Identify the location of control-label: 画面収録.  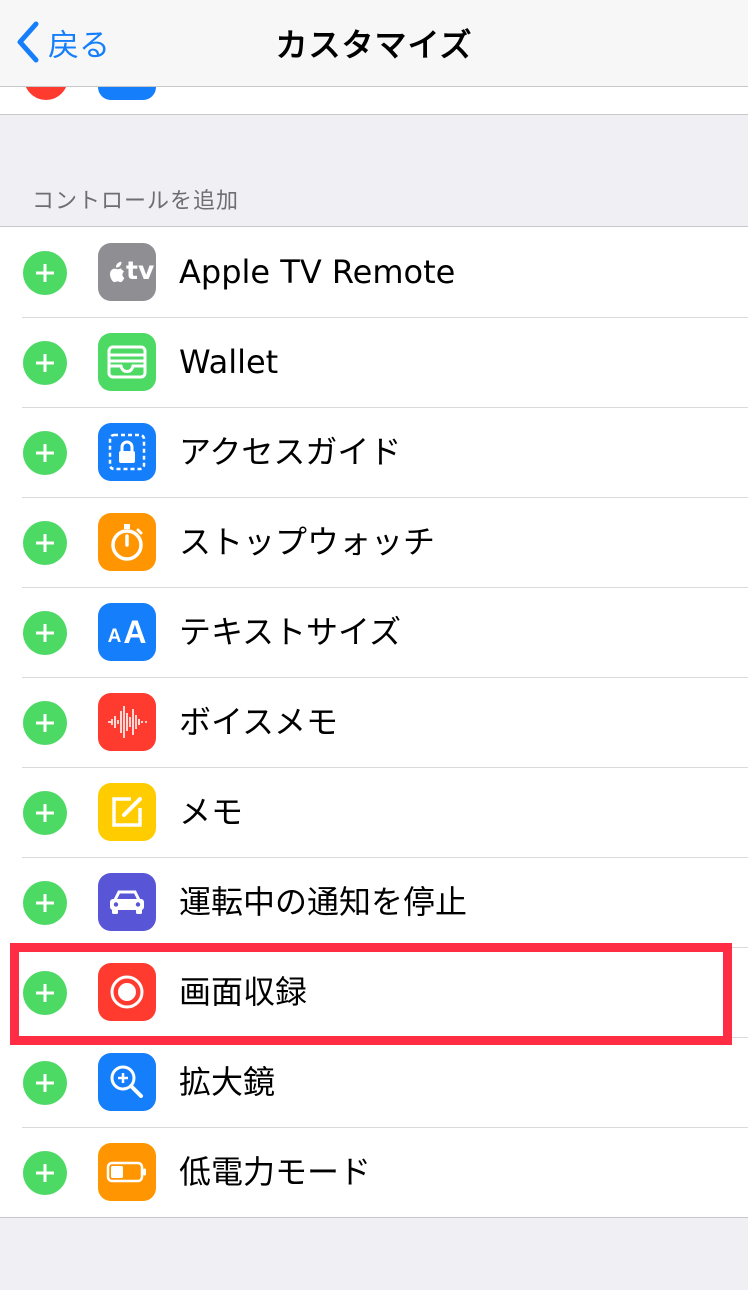
(243, 992).